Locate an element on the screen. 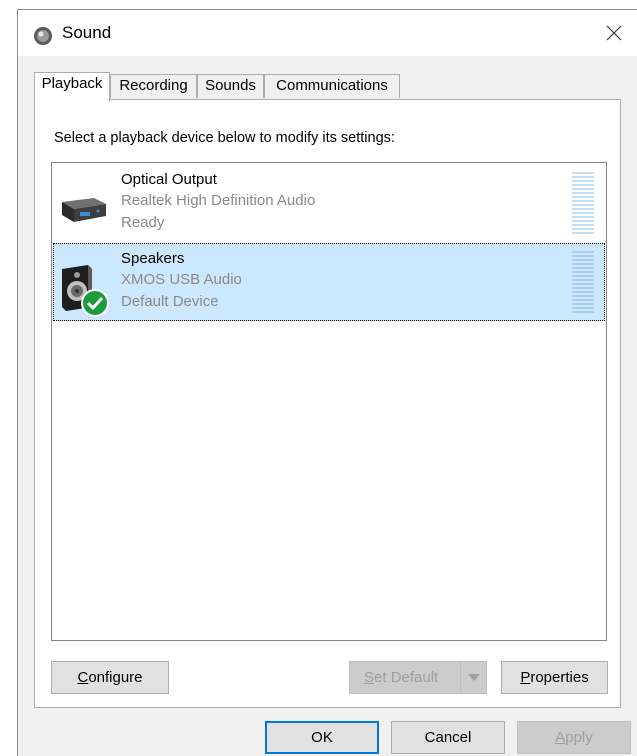  close-button is located at coordinates (614, 33).